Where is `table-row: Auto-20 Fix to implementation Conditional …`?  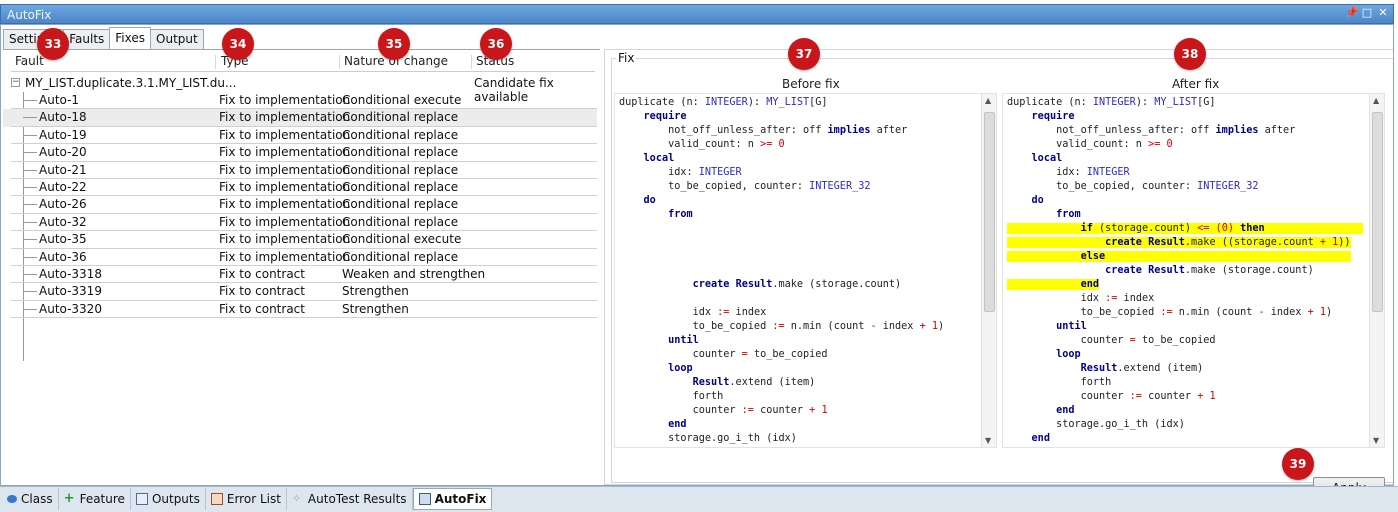 table-row: Auto-20 Fix to implementation Conditional … is located at coordinates (300, 153).